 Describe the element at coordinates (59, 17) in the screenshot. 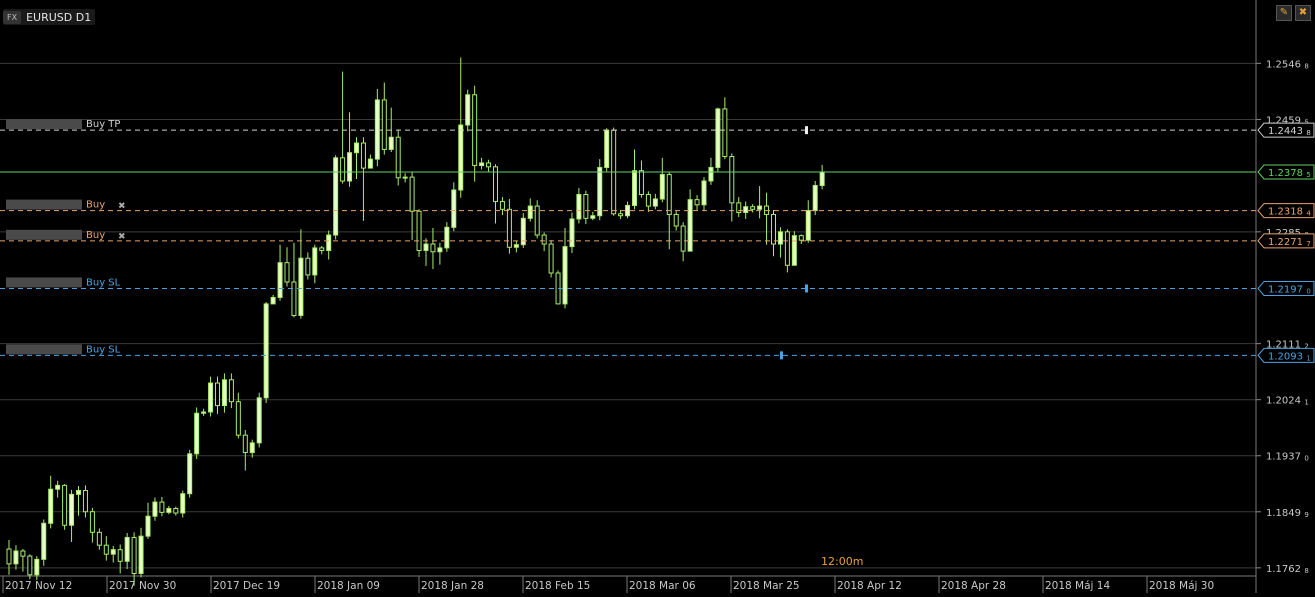

I see `symbol-label: EURUSD D1` at that location.